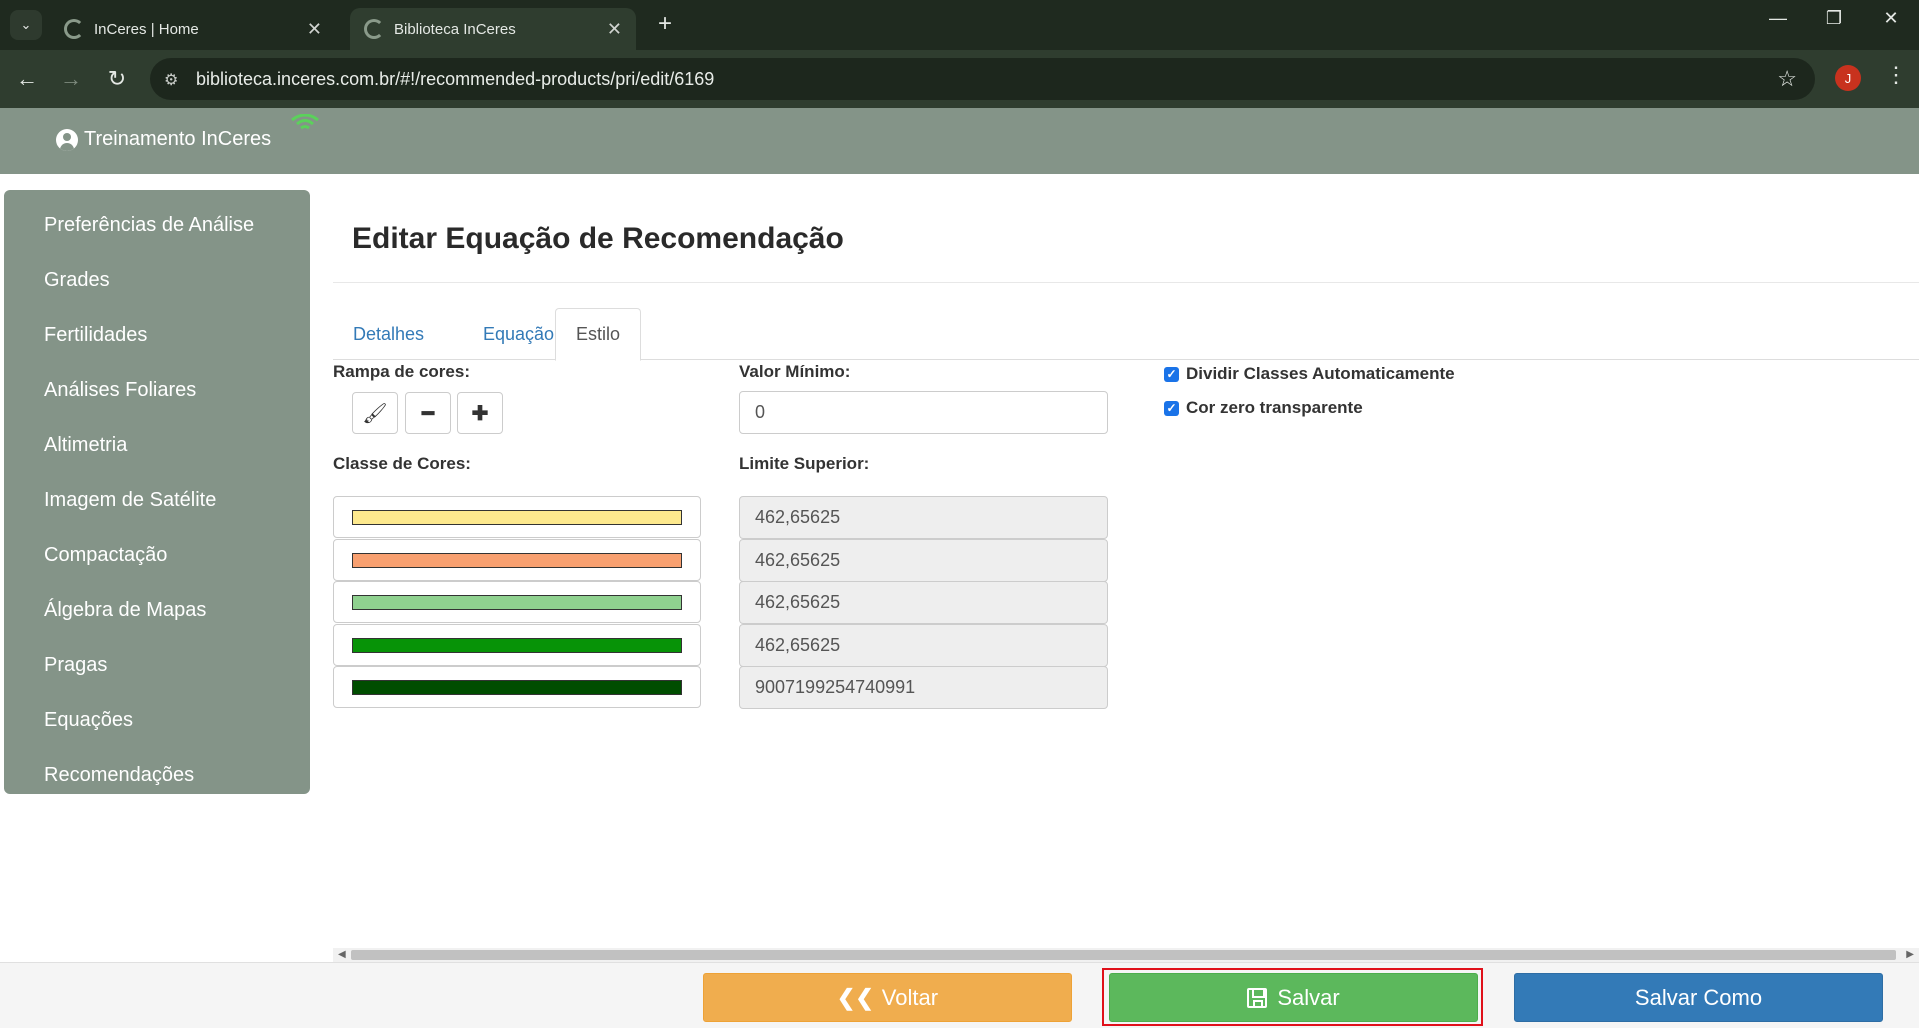 Image resolution: width=1919 pixels, height=1028 pixels. I want to click on save-as-button: Salvar Como, so click(1698, 997).